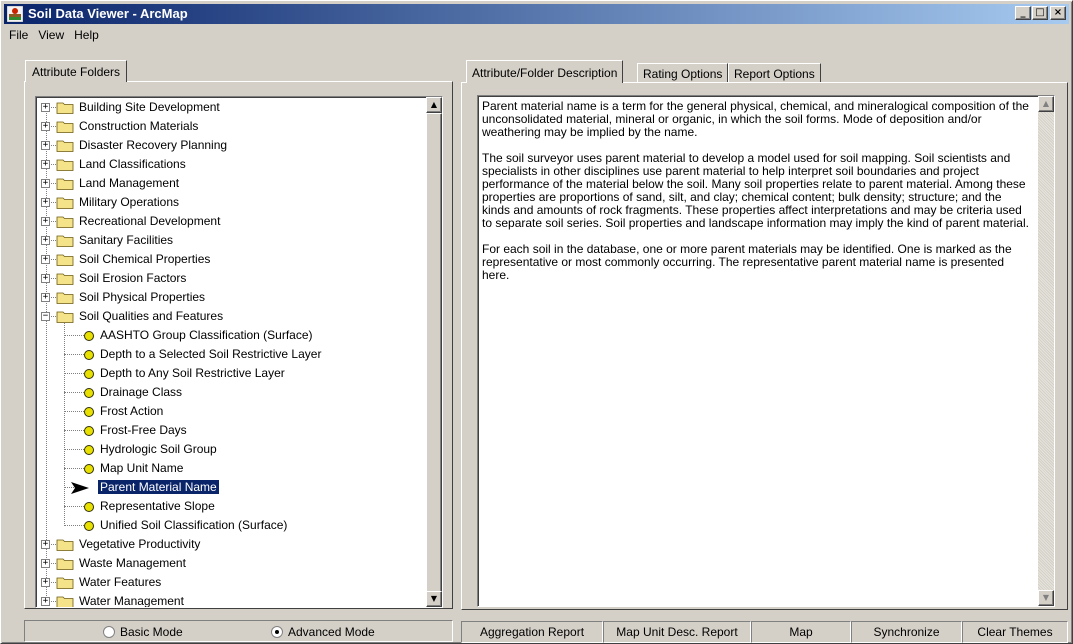 Image resolution: width=1073 pixels, height=644 pixels. I want to click on map-button: Map, so click(801, 632).